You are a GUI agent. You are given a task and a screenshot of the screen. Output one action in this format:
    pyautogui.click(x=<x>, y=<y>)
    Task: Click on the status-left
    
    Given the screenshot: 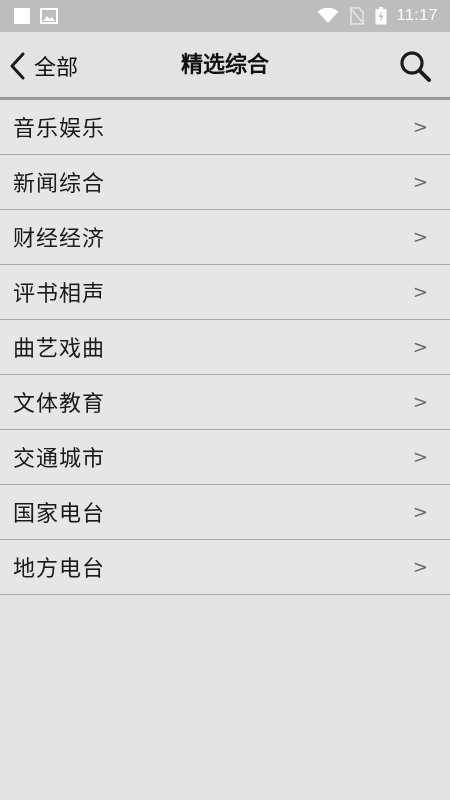 What is the action you would take?
    pyautogui.click(x=36, y=16)
    